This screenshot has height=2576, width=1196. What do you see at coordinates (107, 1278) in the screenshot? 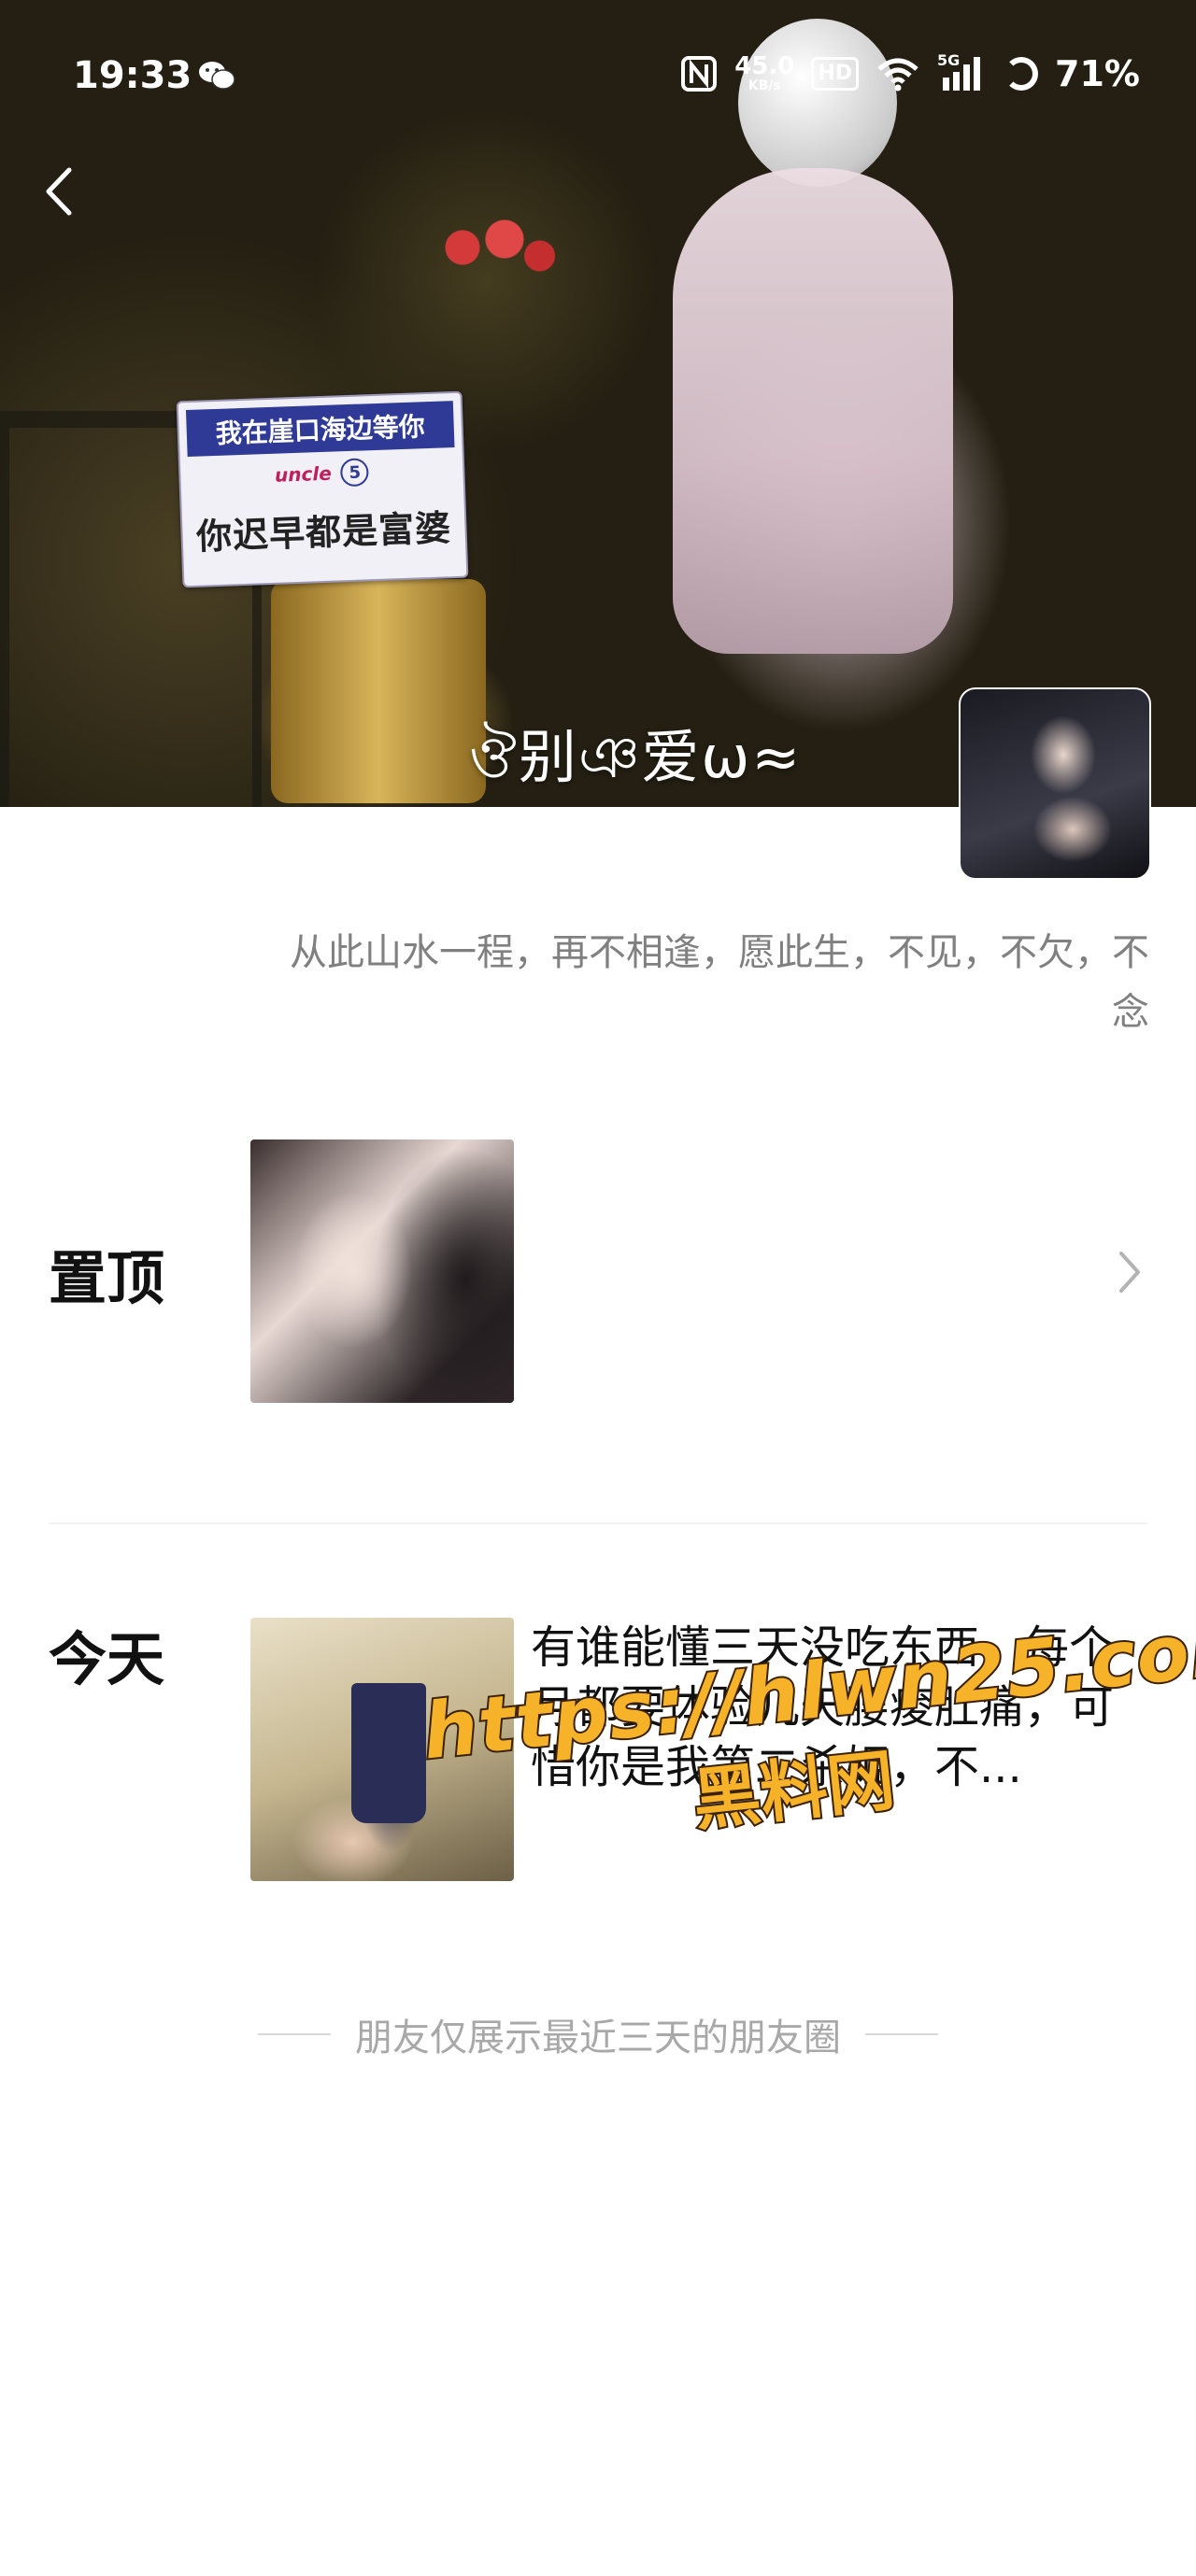
I see `pinned-label: 置顶` at bounding box center [107, 1278].